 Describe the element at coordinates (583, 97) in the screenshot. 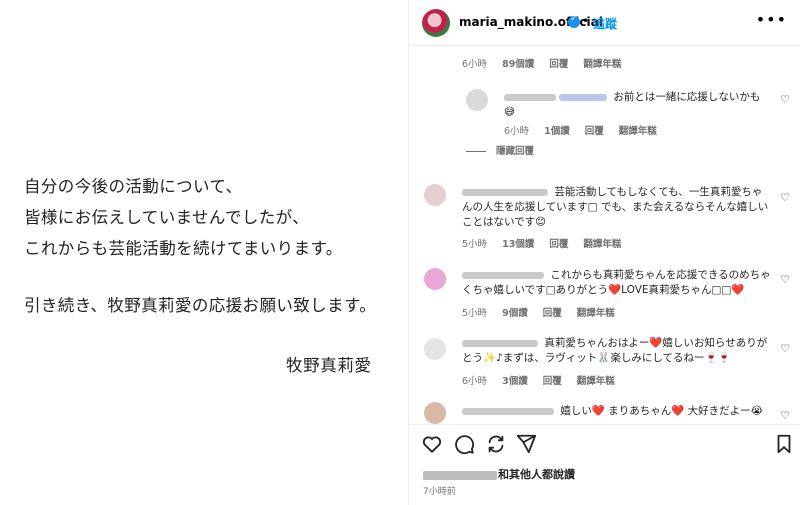

I see `blurred-mention` at that location.